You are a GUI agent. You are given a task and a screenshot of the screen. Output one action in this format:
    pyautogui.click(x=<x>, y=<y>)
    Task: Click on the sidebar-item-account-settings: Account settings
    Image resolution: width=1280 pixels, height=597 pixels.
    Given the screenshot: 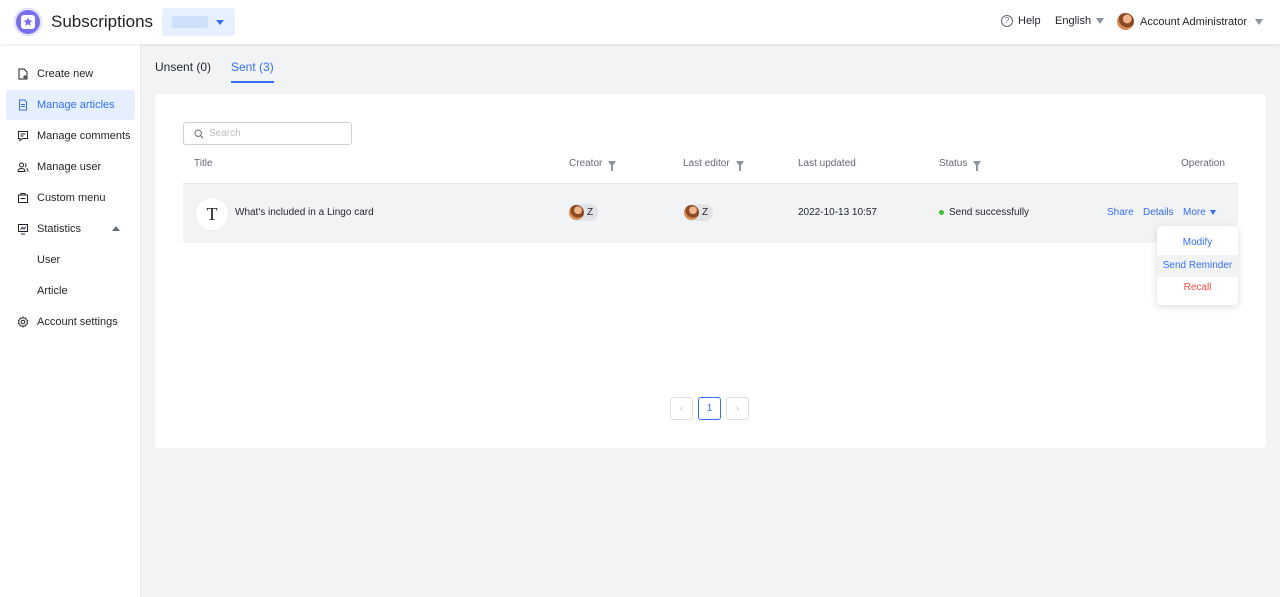 What is the action you would take?
    pyautogui.click(x=70, y=322)
    